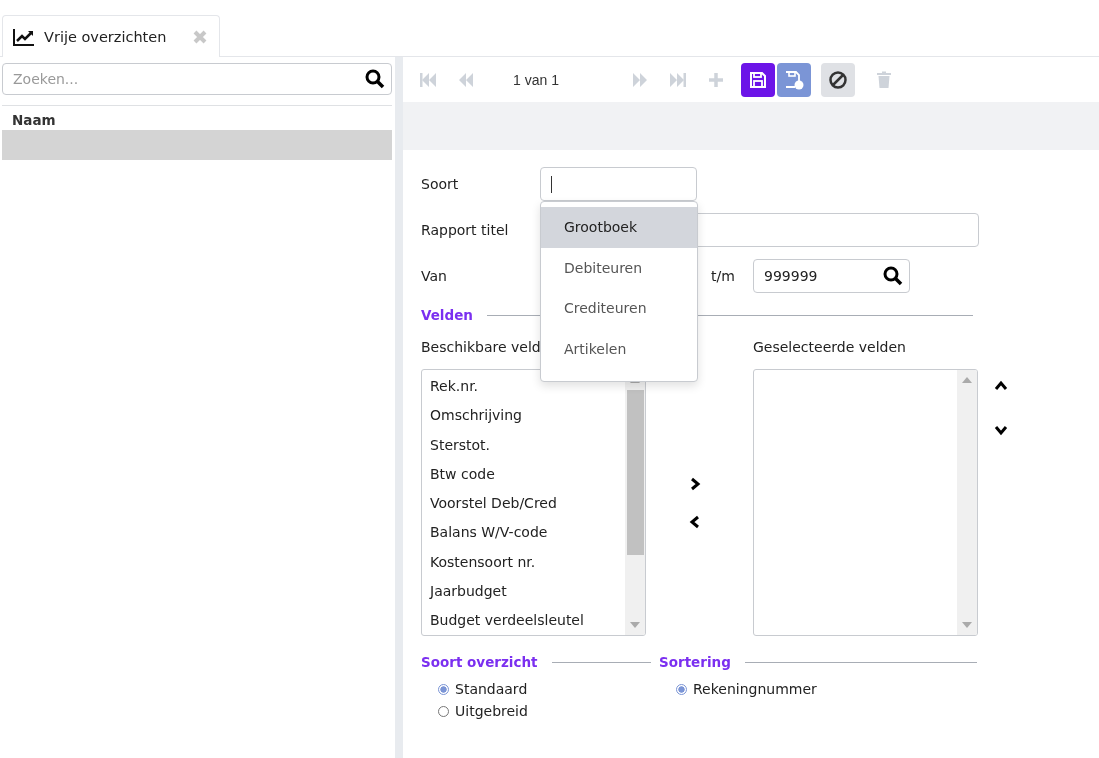 The image size is (1099, 758). What do you see at coordinates (527, 568) in the screenshot?
I see `list-item: Kostensoort nr.` at bounding box center [527, 568].